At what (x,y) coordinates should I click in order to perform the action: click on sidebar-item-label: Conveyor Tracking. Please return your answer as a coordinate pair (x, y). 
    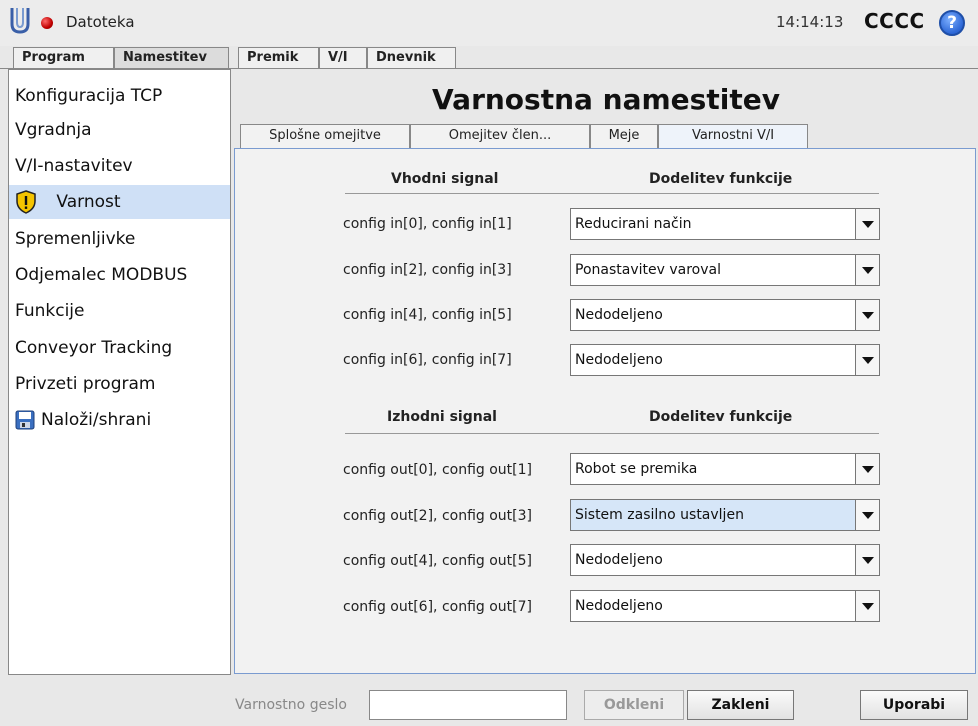
    Looking at the image, I should click on (94, 348).